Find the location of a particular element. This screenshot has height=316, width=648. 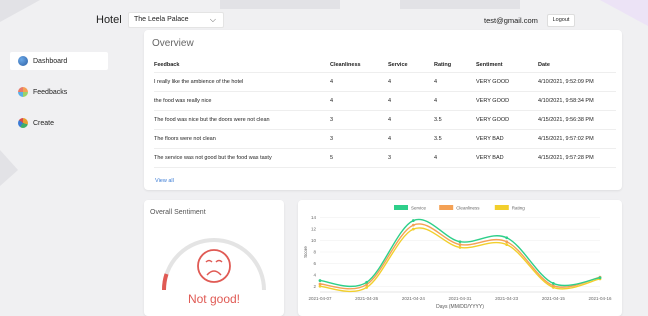

y-tick-label: 12 is located at coordinates (314, 229).